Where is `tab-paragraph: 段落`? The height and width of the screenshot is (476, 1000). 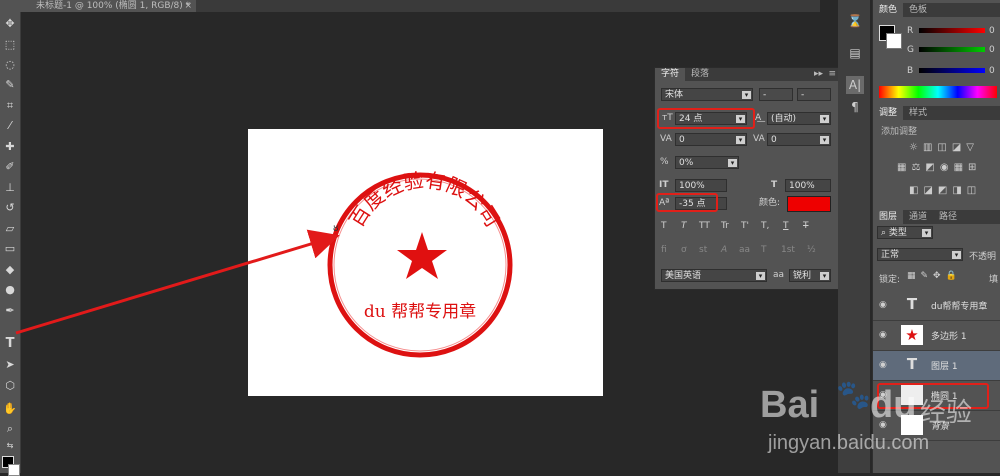
tab-paragraph: 段落 is located at coordinates (700, 74).